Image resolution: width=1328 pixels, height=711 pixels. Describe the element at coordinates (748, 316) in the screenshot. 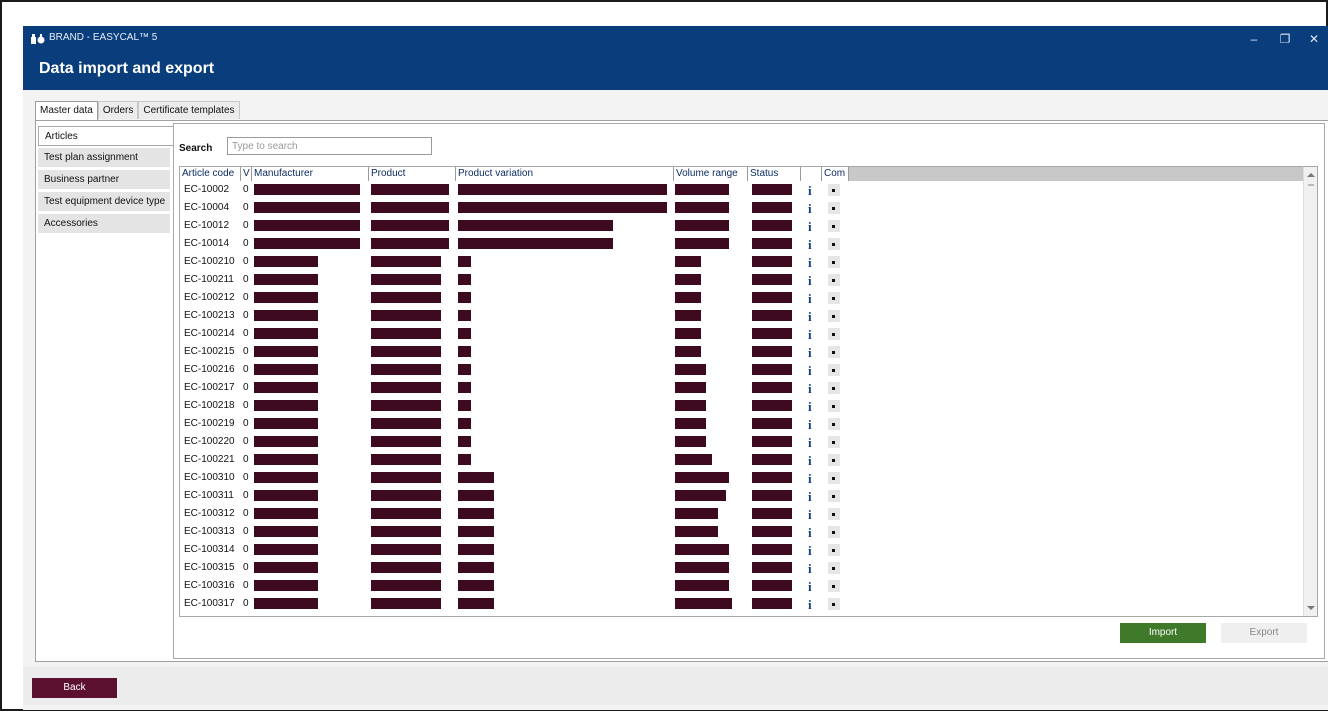

I see `table-row: EC-100213 0 i` at that location.